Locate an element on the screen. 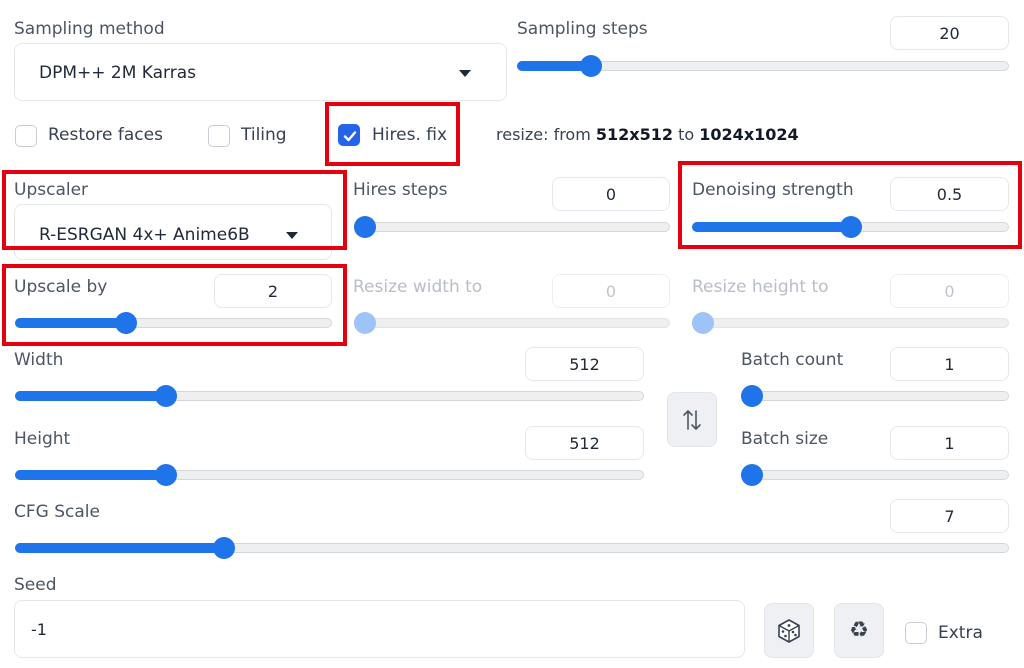  batch-count-input: 1 is located at coordinates (949, 364).